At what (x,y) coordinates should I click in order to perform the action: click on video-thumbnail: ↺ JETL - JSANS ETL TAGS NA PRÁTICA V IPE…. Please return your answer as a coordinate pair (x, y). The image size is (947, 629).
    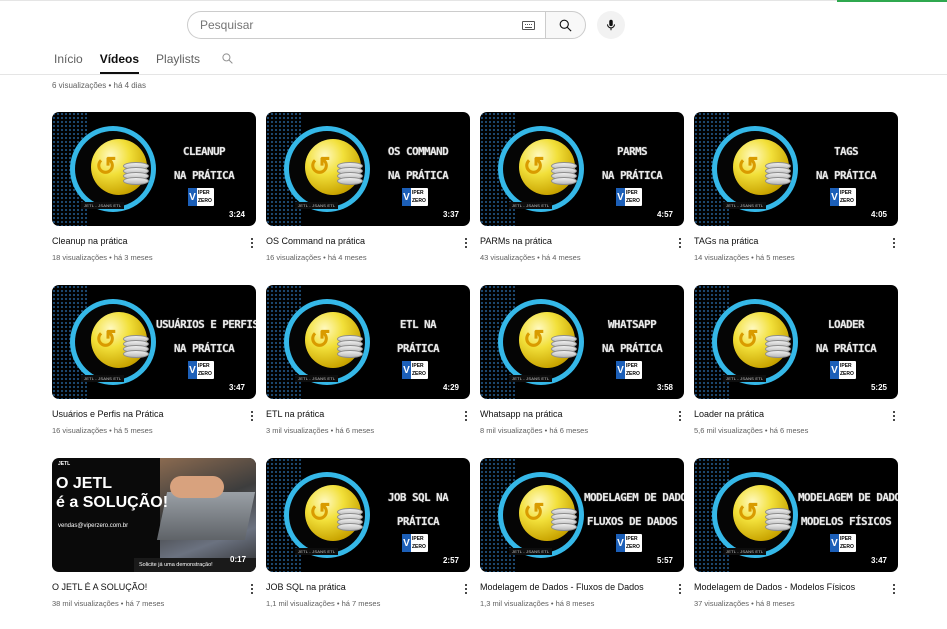
    Looking at the image, I should click on (796, 169).